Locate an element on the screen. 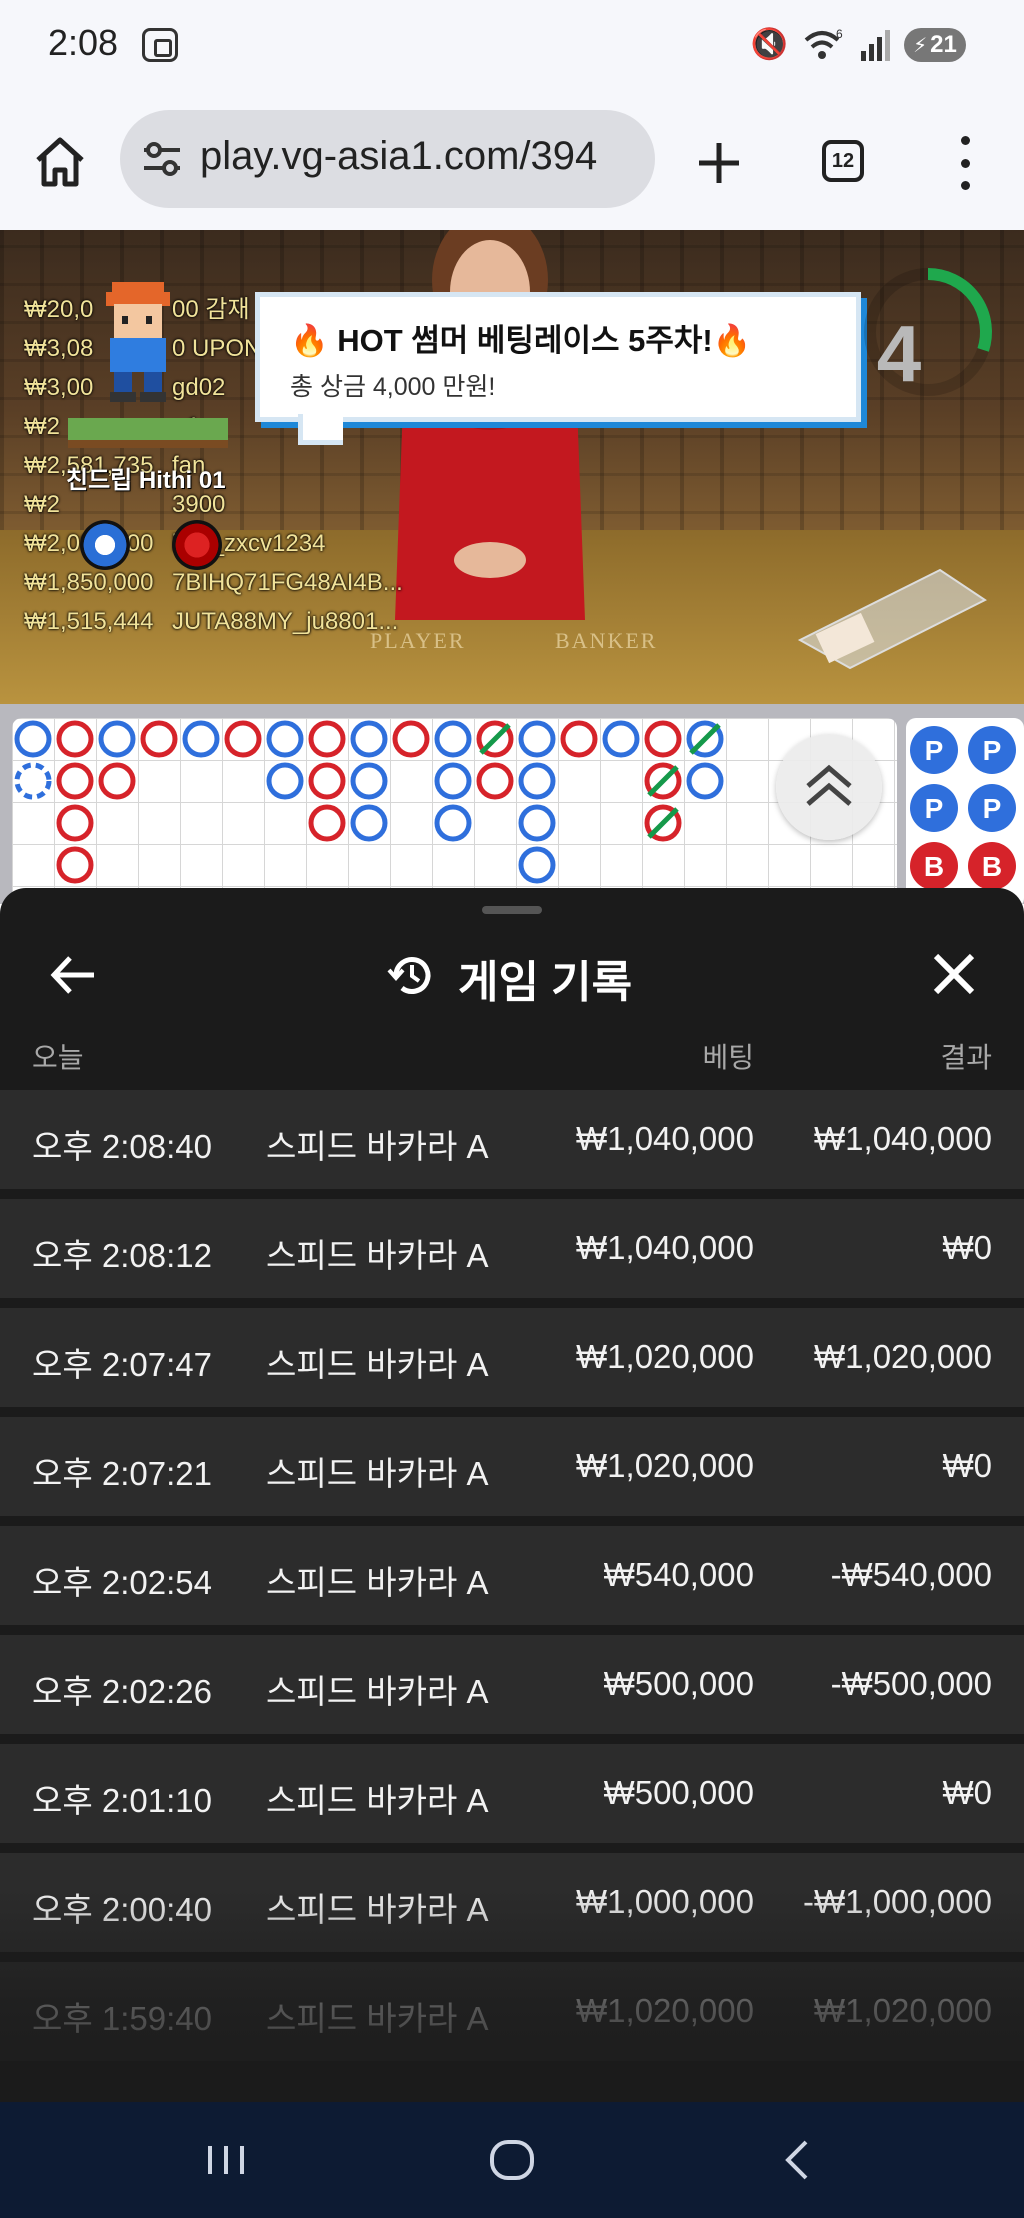  winner-amount: ₩1,515,444 is located at coordinates (89, 621).